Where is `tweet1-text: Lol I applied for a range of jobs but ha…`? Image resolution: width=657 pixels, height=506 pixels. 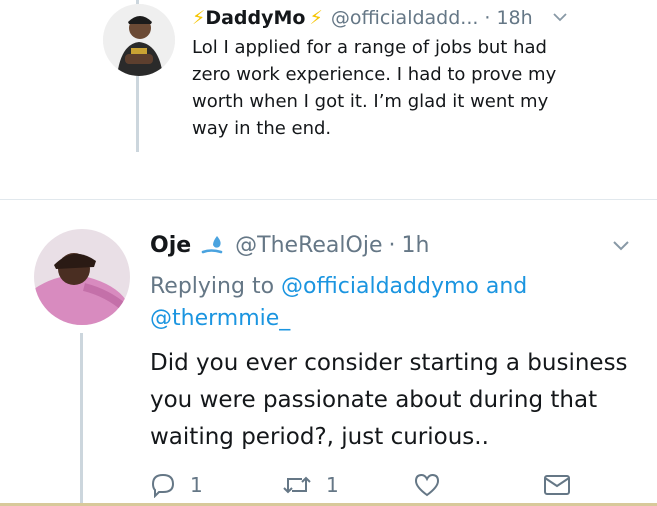
tweet1-text: Lol I applied for a range of jobs but ha… is located at coordinates (374, 88).